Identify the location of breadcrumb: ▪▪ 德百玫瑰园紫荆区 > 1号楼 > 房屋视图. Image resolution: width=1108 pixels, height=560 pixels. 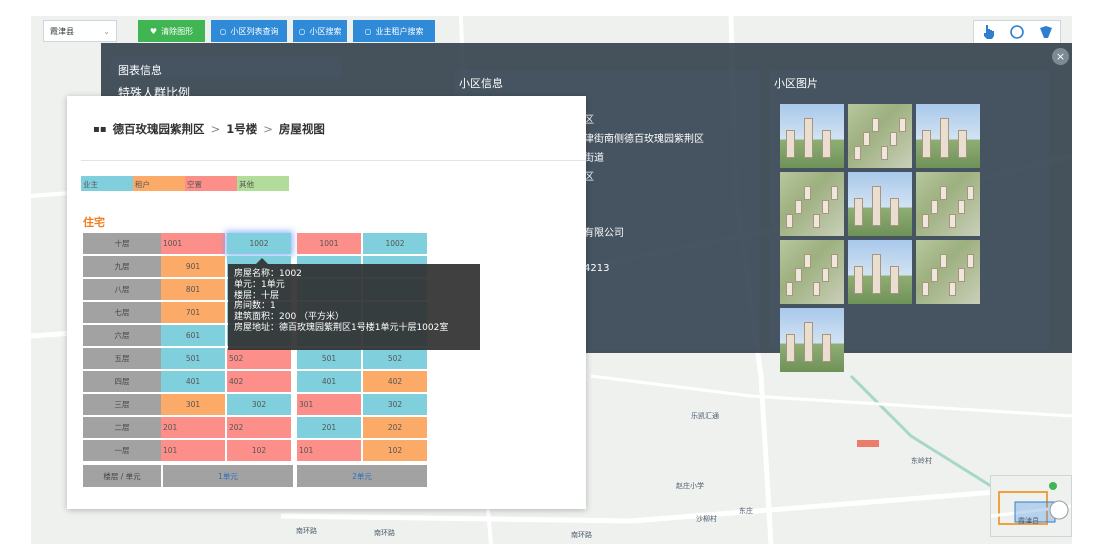
(209, 129).